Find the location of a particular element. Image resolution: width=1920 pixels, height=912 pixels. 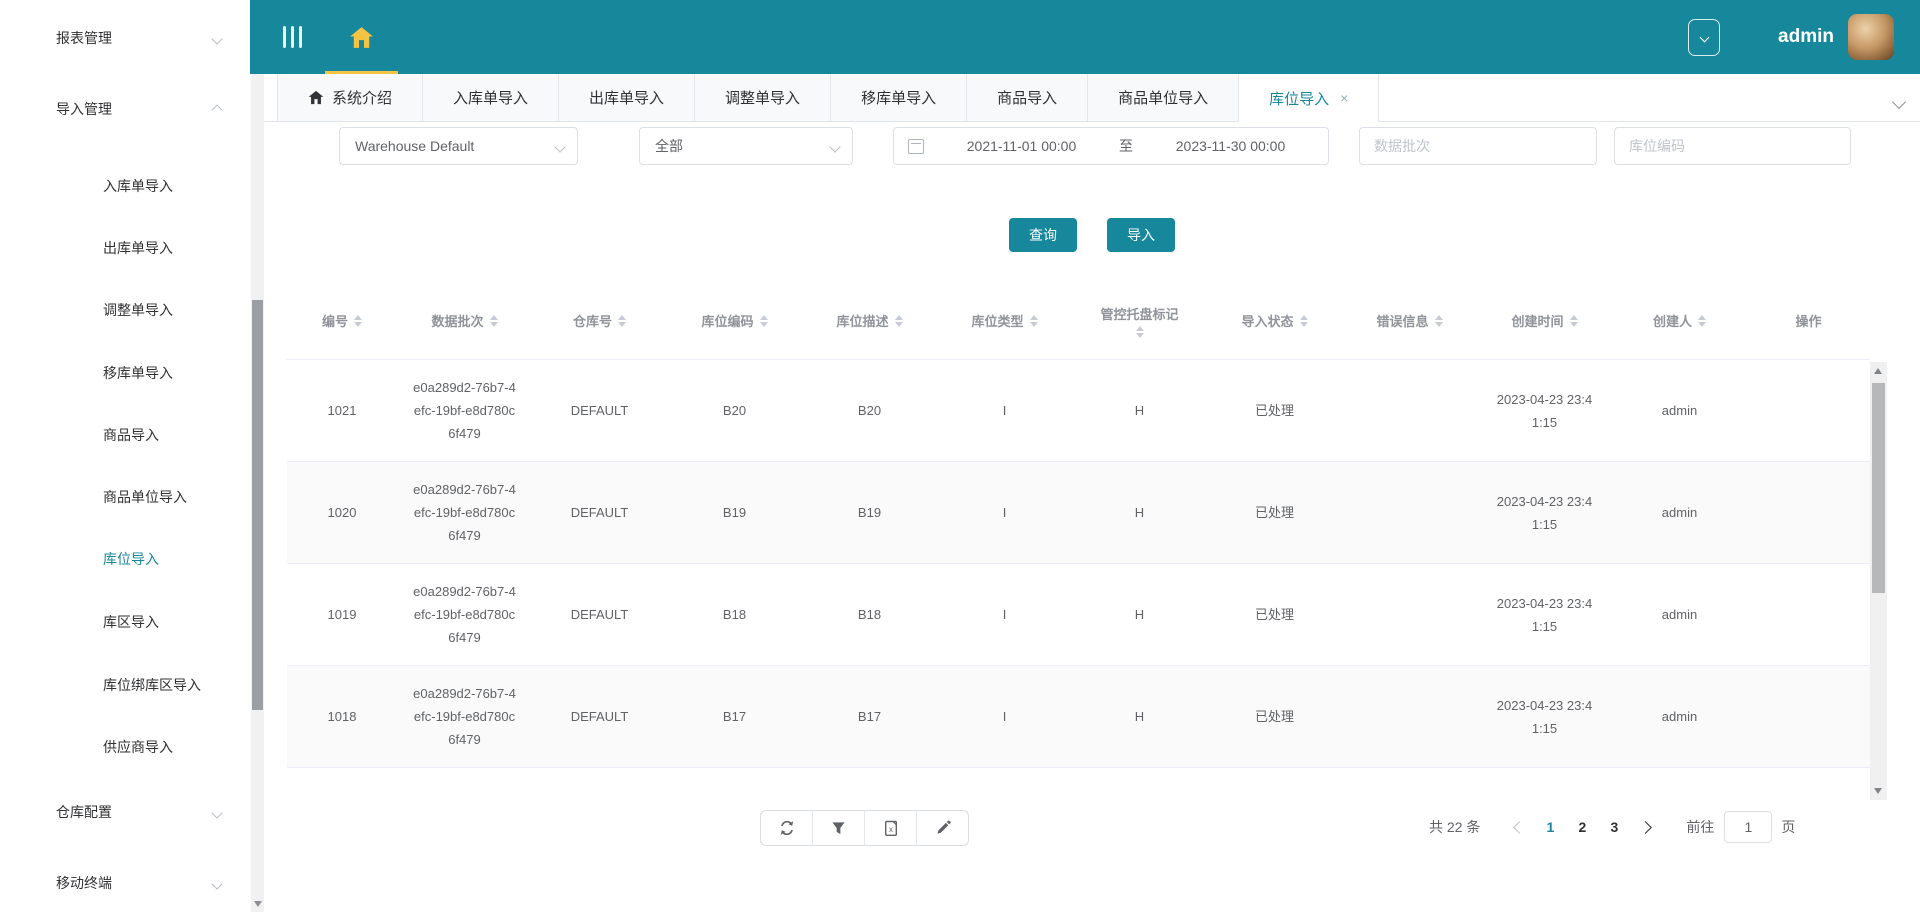

prev-page-button is located at coordinates (1519, 827).